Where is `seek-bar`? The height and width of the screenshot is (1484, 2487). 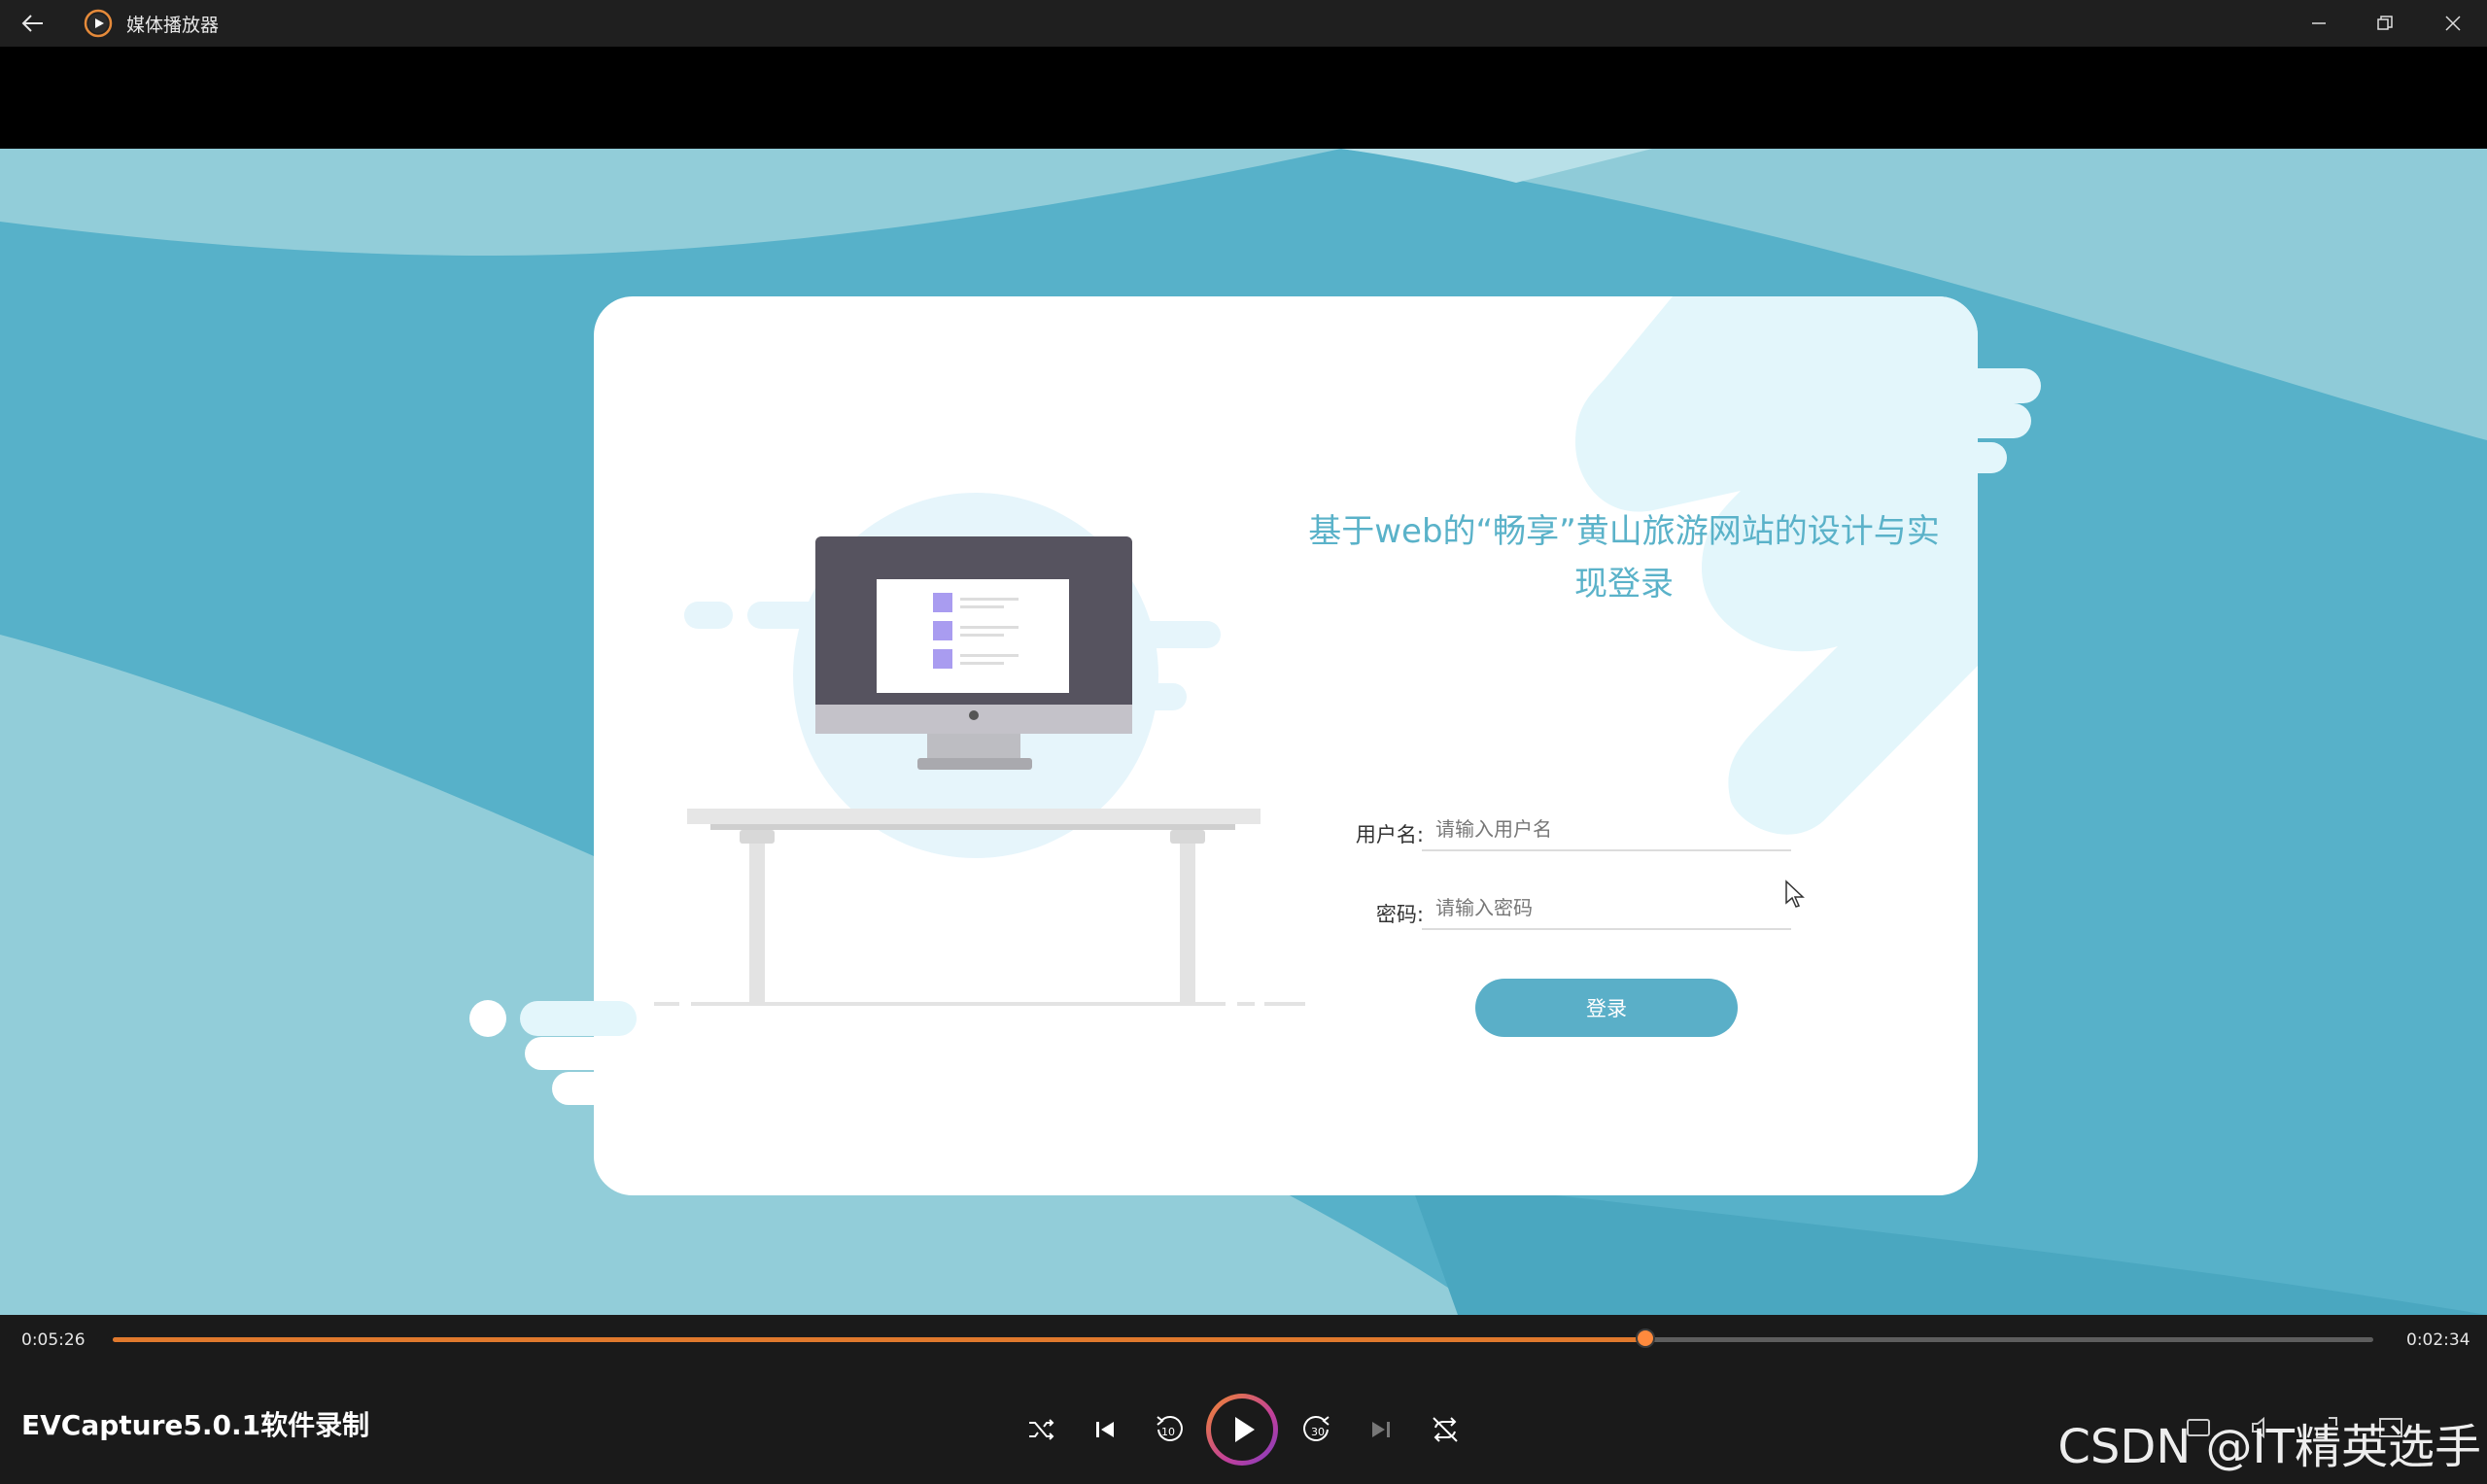 seek-bar is located at coordinates (1243, 1338).